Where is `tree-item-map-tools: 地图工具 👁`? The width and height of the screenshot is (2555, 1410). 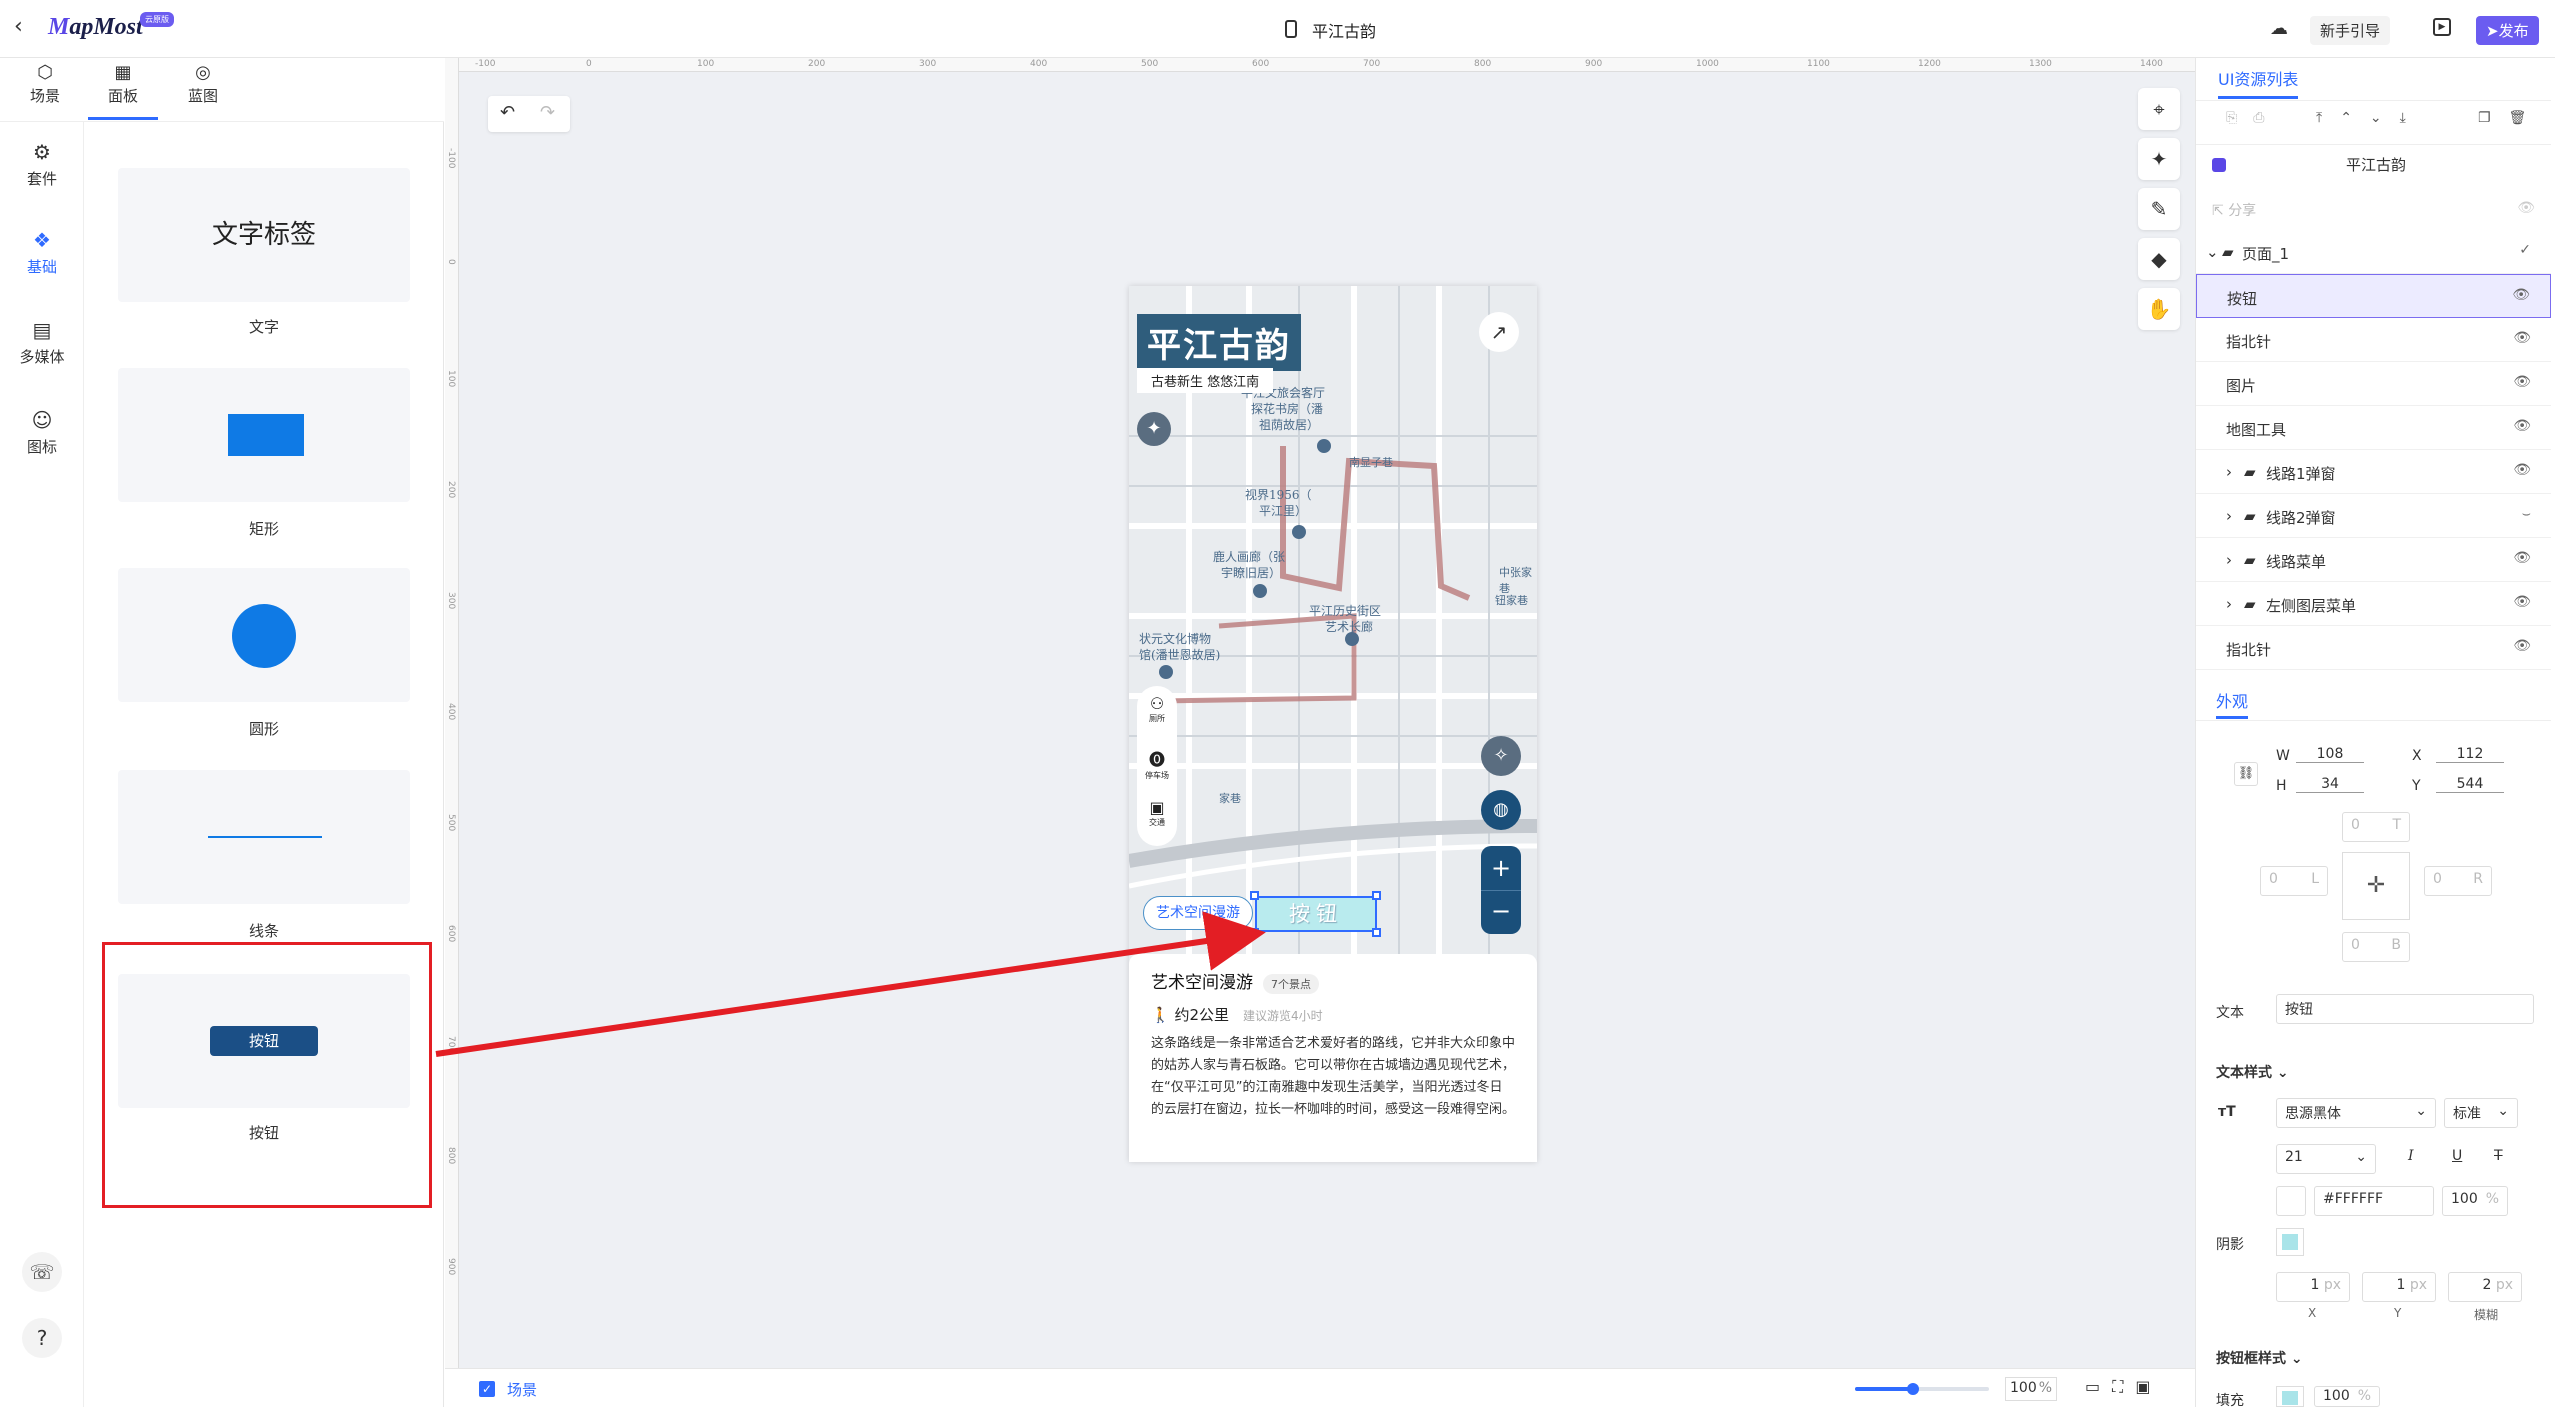 tree-item-map-tools: 地图工具 👁 is located at coordinates (2373, 428).